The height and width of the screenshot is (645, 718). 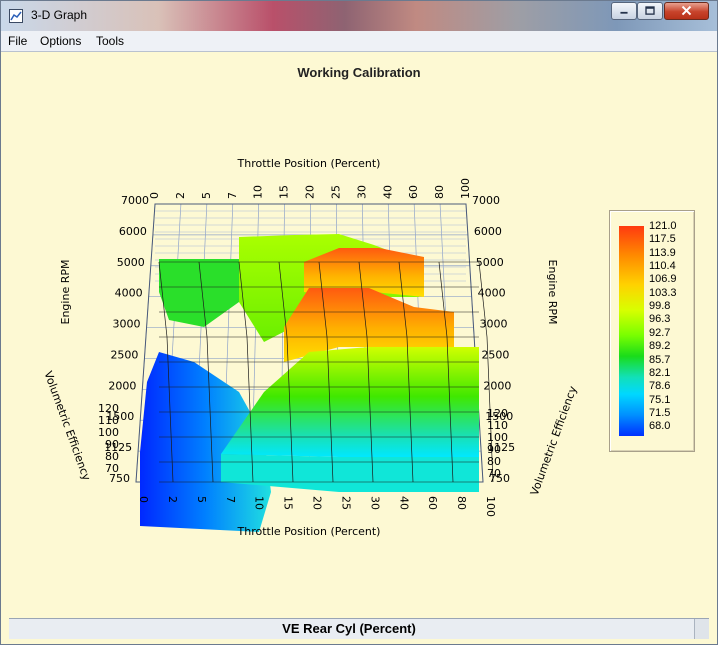 I want to click on status-bar: VE Rear Cyl (Percent), so click(x=359, y=628).